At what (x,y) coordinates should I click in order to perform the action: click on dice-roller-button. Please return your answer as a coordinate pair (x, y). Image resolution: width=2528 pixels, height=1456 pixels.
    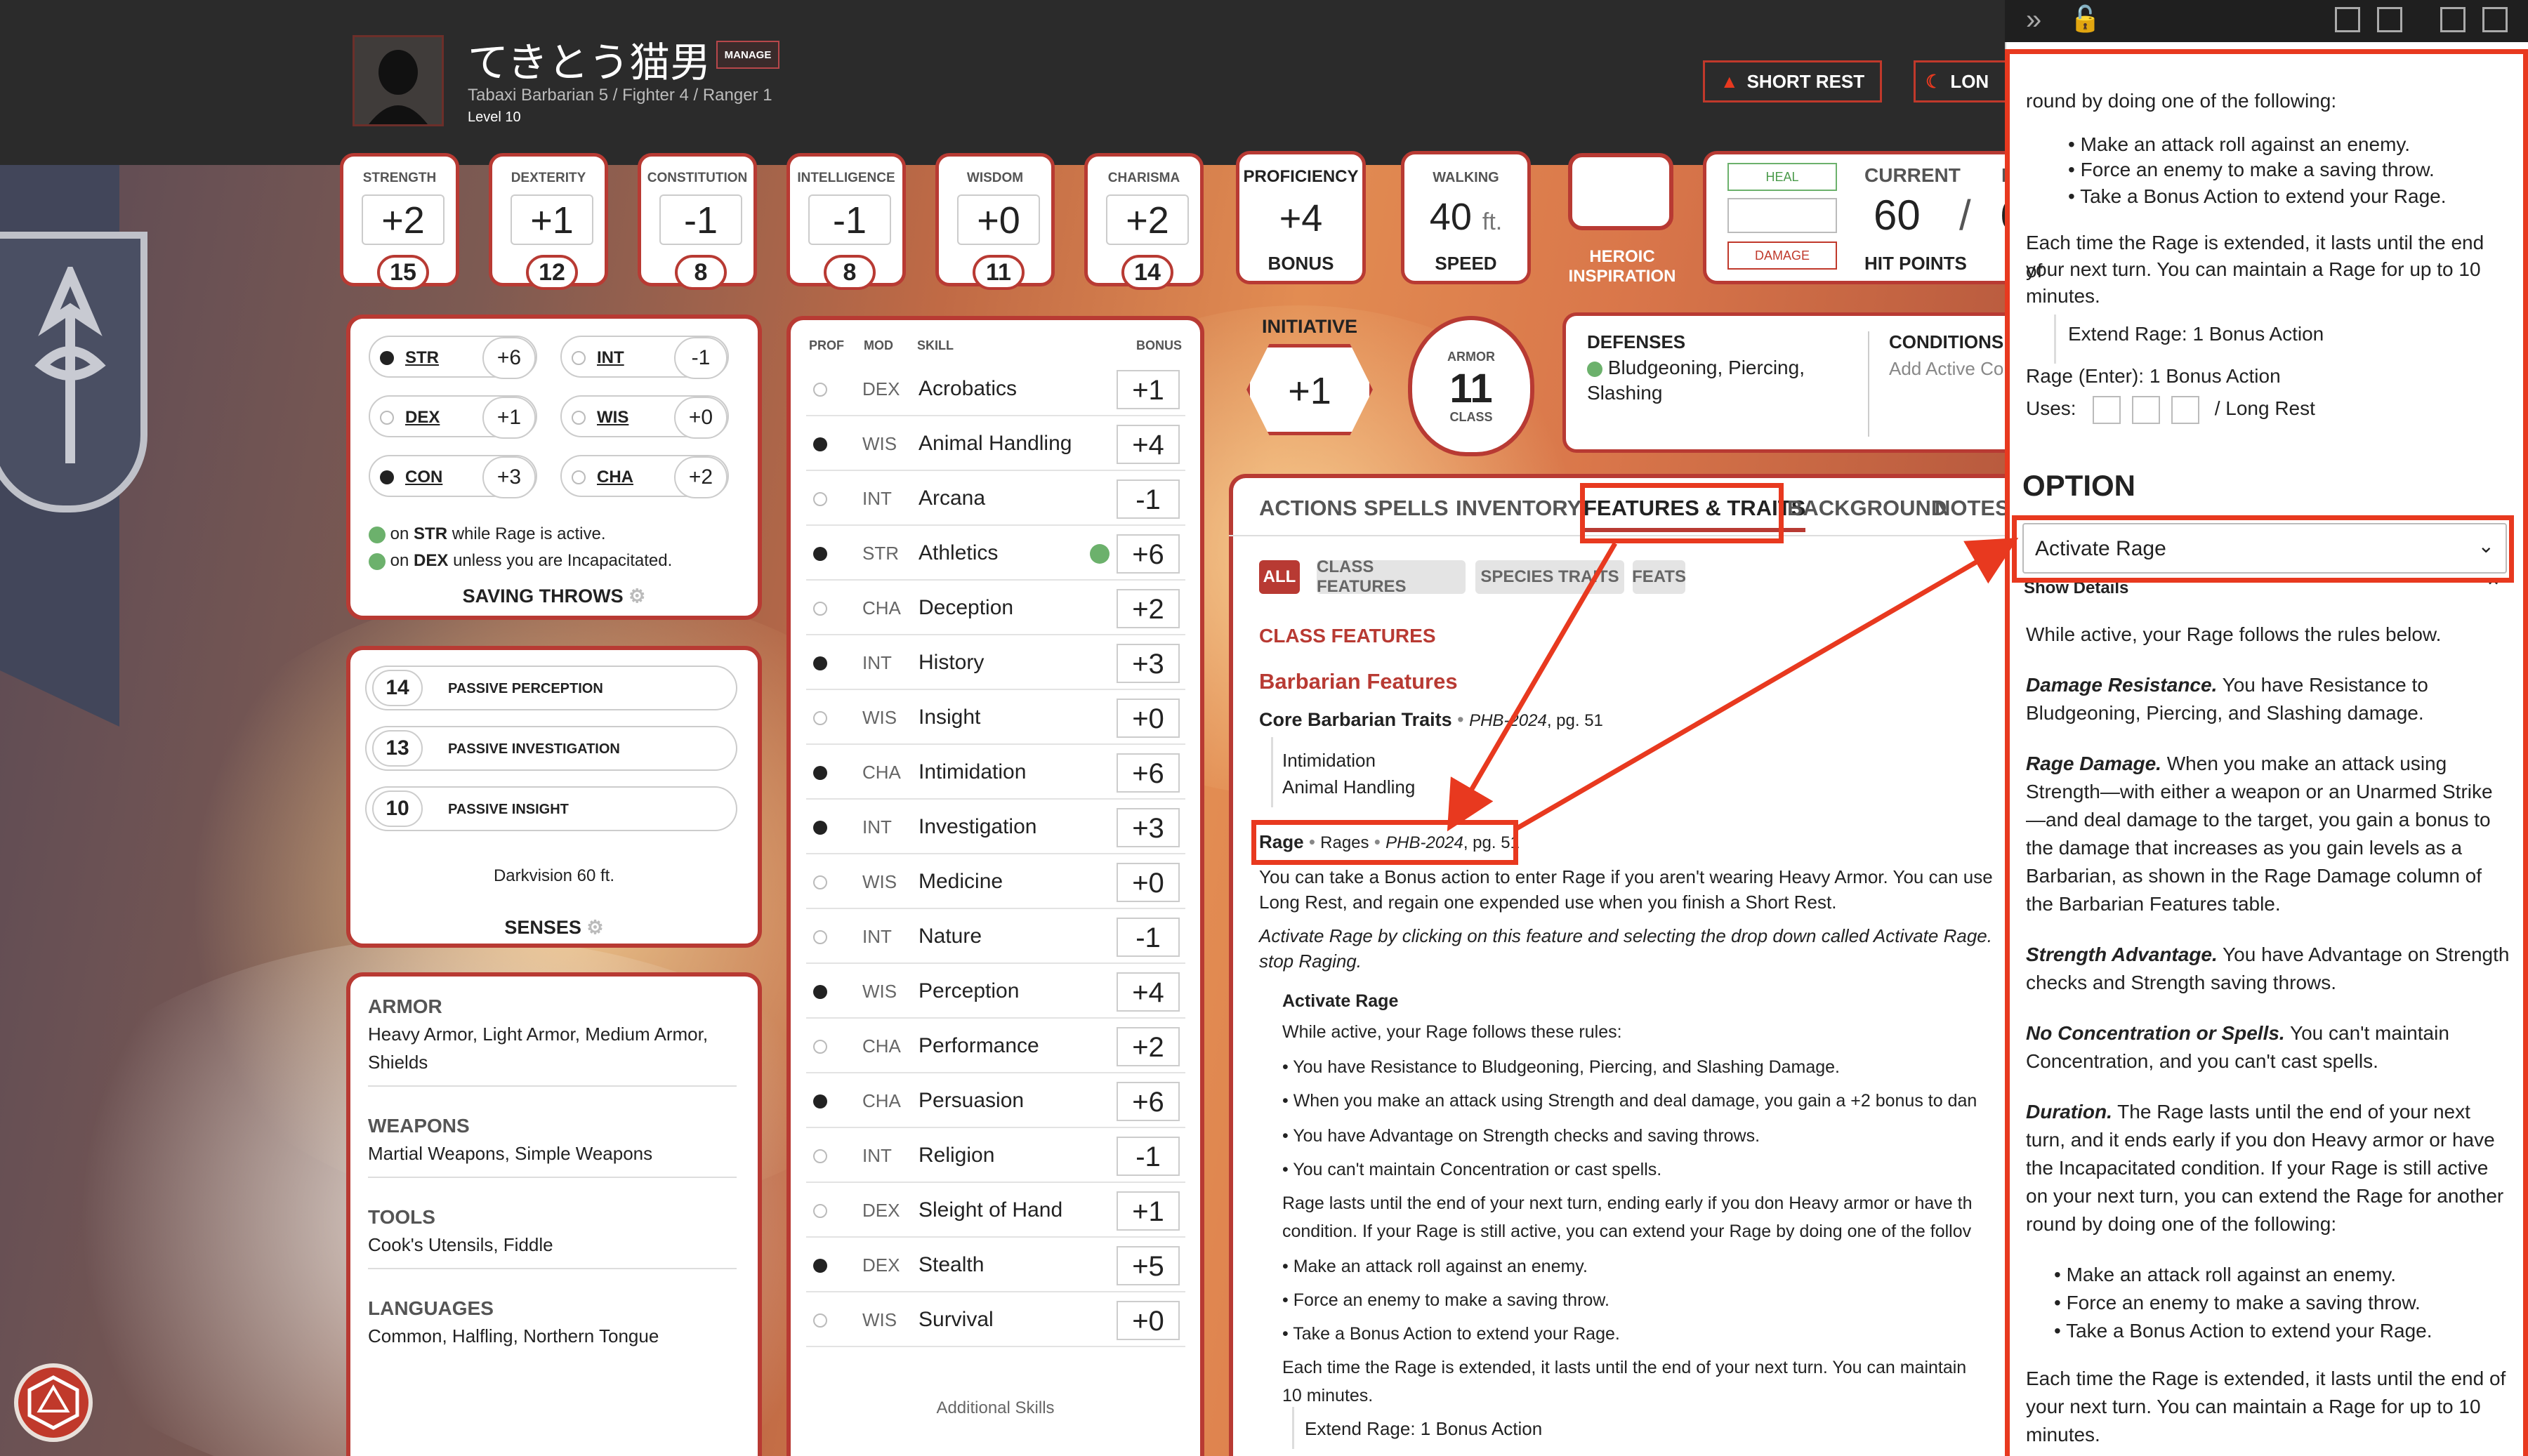
    Looking at the image, I should click on (53, 1402).